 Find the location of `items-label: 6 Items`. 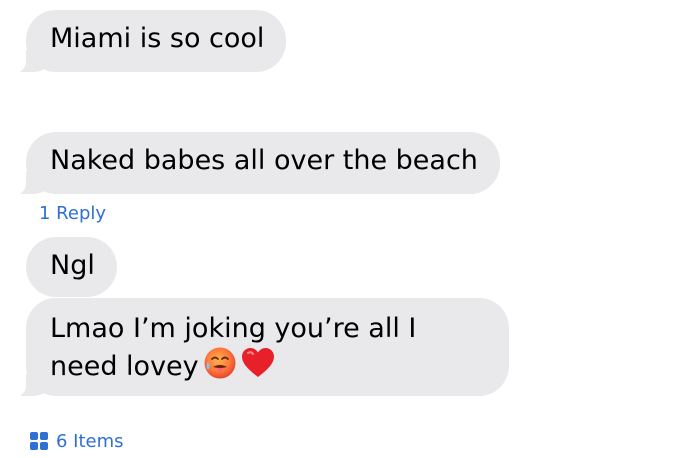

items-label: 6 Items is located at coordinates (90, 441).